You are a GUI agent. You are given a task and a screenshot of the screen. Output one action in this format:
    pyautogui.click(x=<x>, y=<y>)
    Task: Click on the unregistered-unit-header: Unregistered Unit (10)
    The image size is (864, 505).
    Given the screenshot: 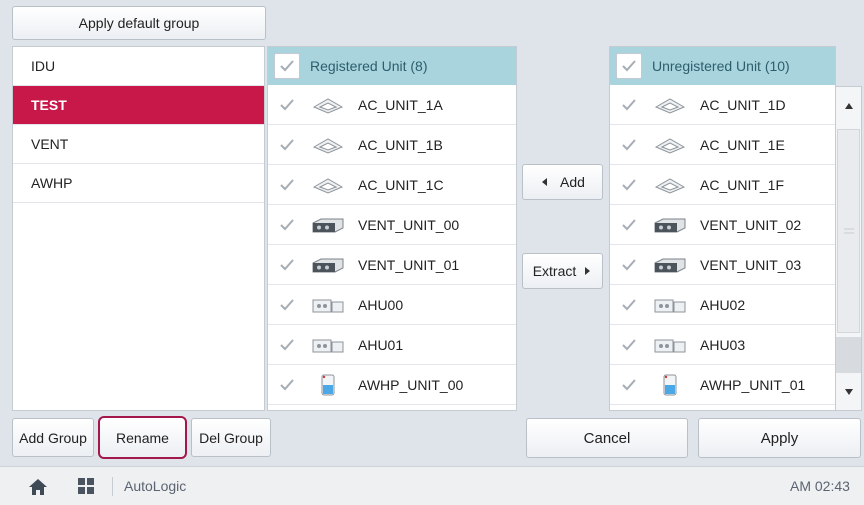 What is the action you would take?
    pyautogui.click(x=722, y=66)
    